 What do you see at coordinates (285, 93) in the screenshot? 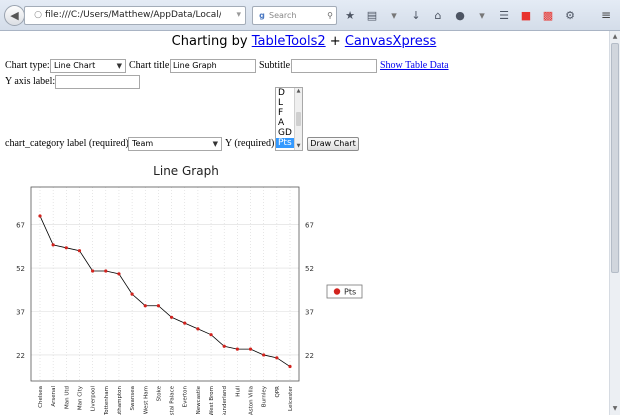
I see `listbox-option: D` at bounding box center [285, 93].